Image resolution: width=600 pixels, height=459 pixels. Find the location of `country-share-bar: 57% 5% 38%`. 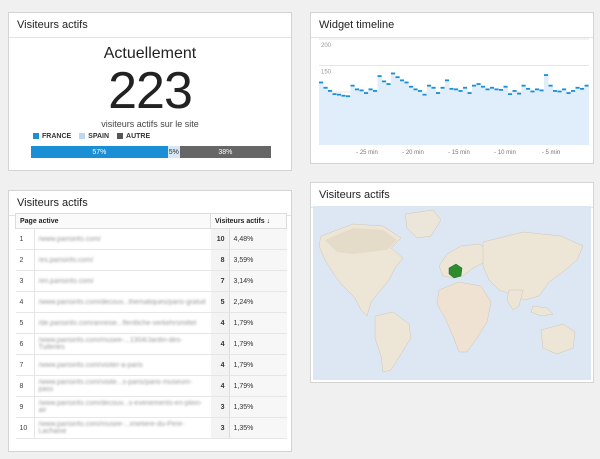

country-share-bar: 57% 5% 38% is located at coordinates (151, 152).